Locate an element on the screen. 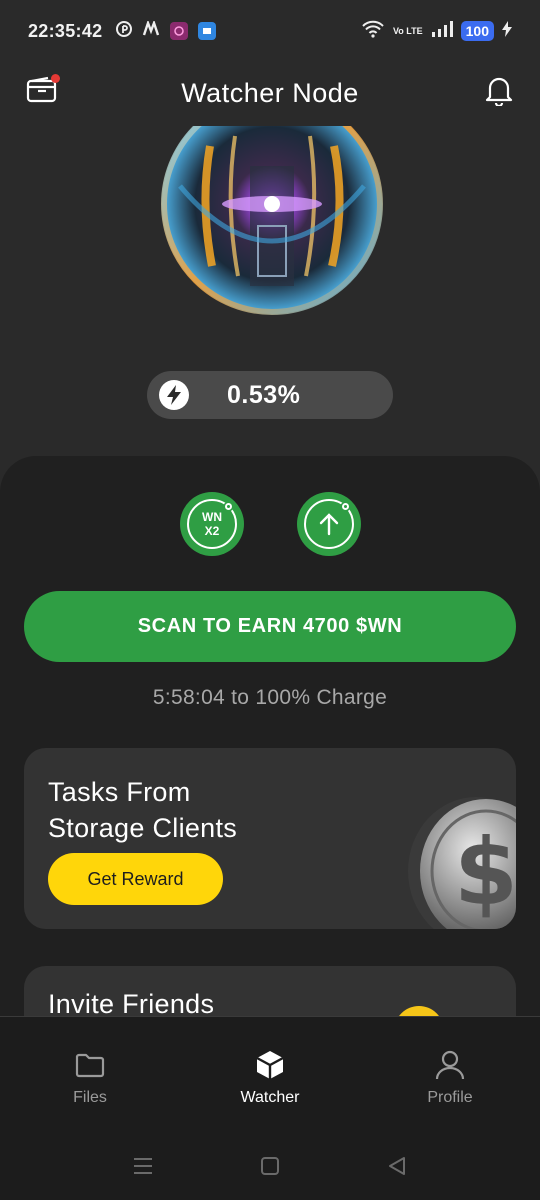 The width and height of the screenshot is (540, 1200). nav-watcher: Watcher is located at coordinates (270, 1074).